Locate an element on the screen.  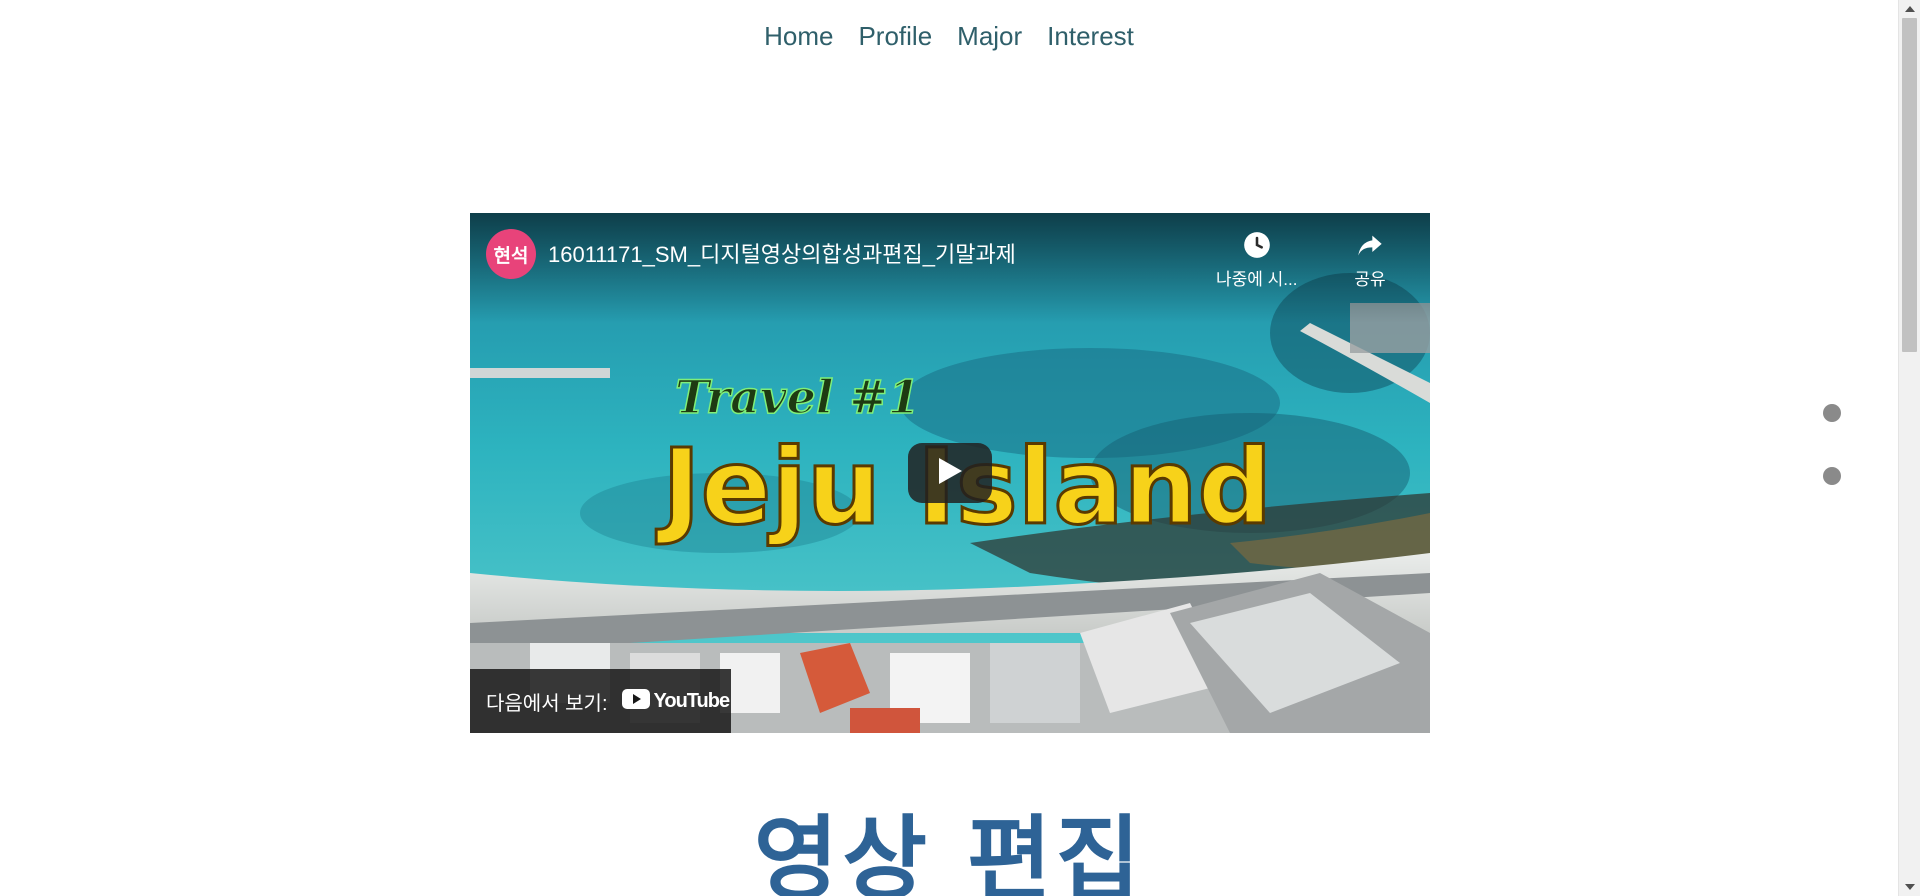
video-overlay-line1: Travel #1 is located at coordinates (797, 397).